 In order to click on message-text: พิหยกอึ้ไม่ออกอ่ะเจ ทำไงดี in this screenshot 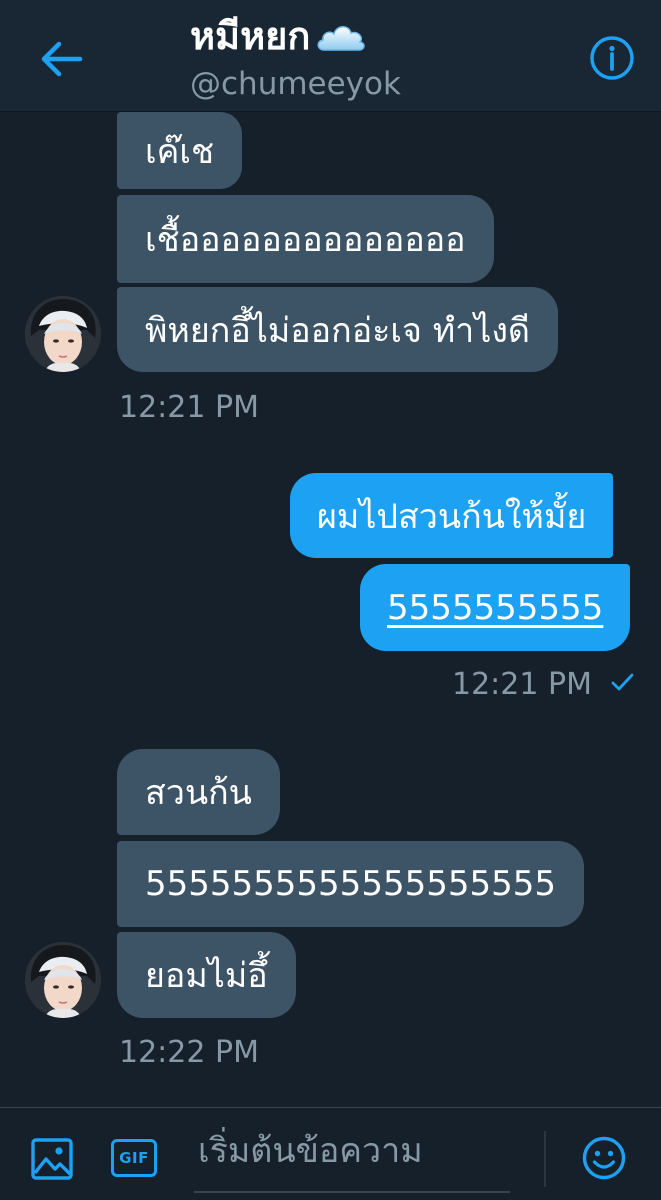, I will do `click(338, 330)`.